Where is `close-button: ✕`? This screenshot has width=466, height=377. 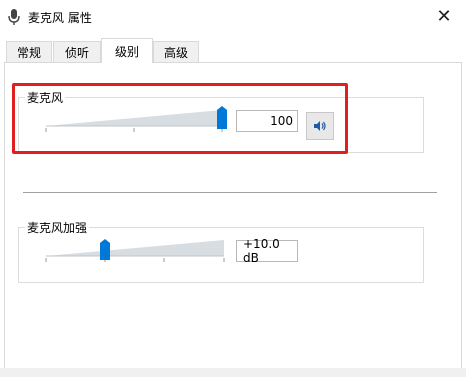
close-button: ✕ is located at coordinates (444, 16).